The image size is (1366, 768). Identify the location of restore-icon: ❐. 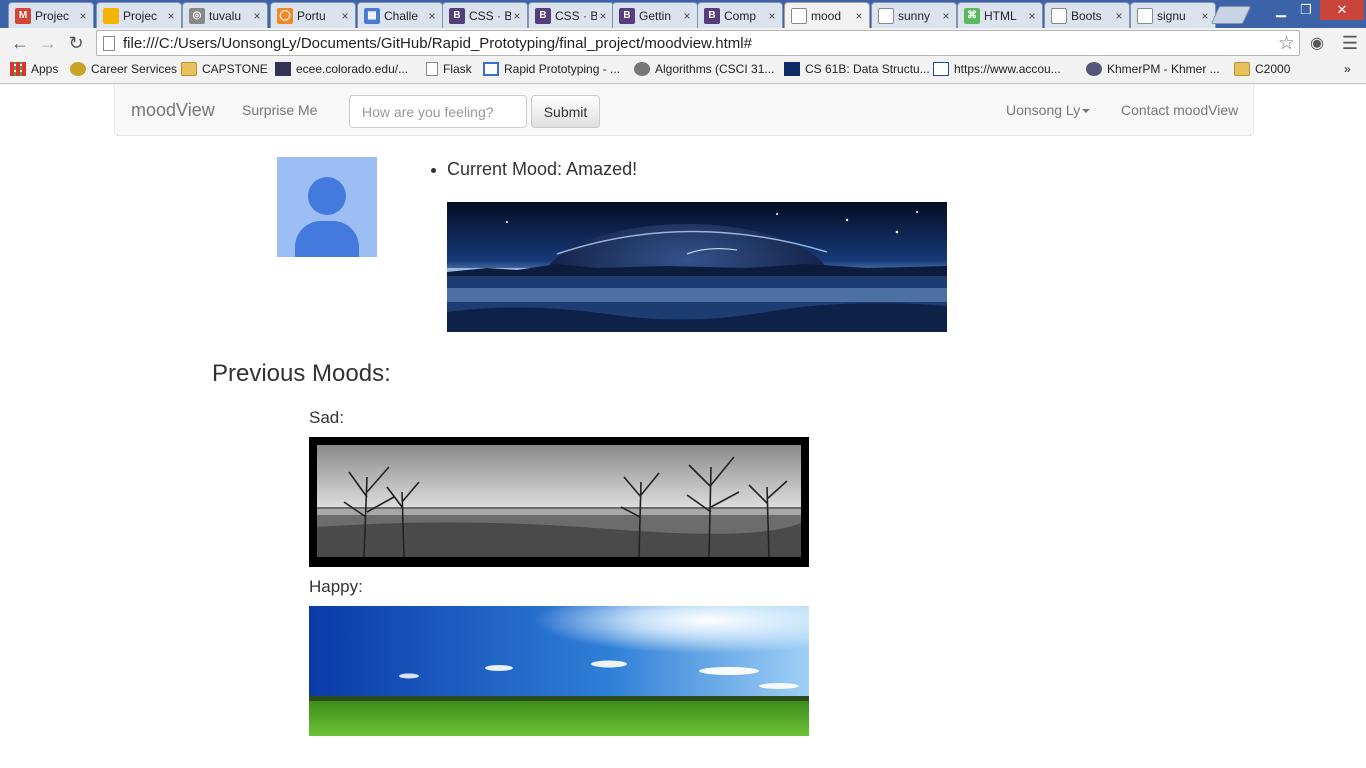
(1306, 10).